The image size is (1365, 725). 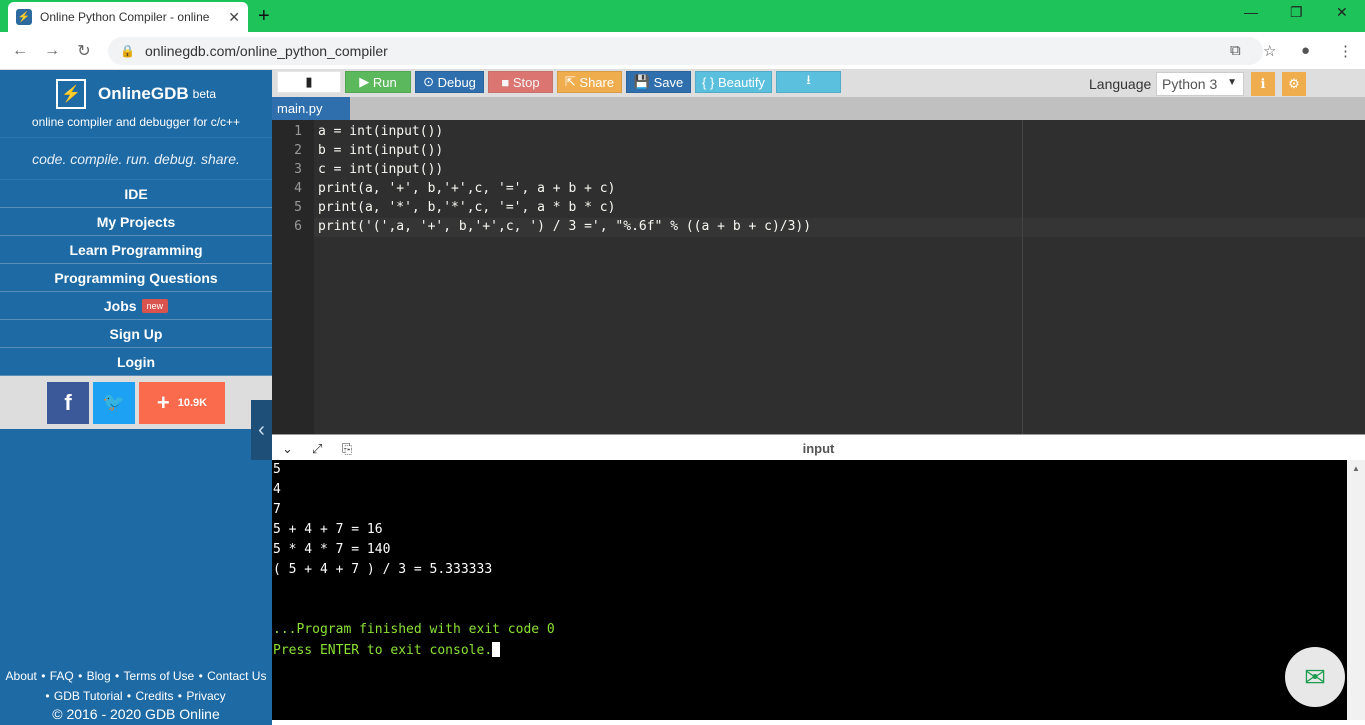 I want to click on code-line: print(a, '+', b,'+',c, '=', a + b + c), so click(x=467, y=188).